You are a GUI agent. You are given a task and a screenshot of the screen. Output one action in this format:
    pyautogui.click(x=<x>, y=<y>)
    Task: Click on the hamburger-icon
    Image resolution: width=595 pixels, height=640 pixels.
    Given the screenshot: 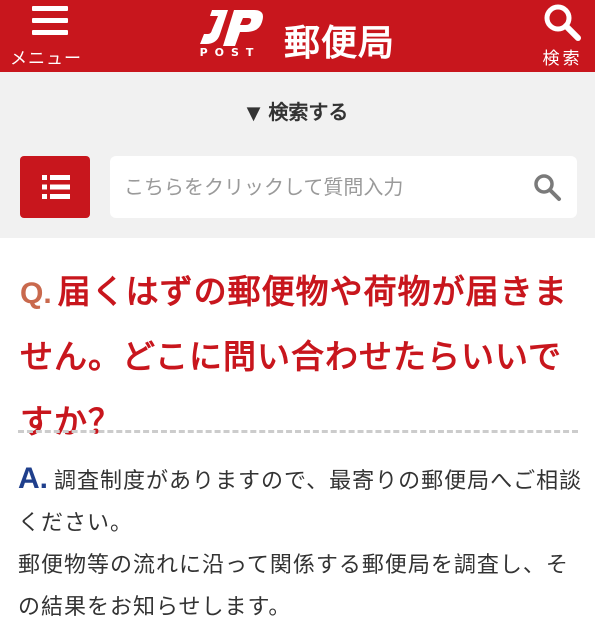 What is the action you would take?
    pyautogui.click(x=50, y=19)
    